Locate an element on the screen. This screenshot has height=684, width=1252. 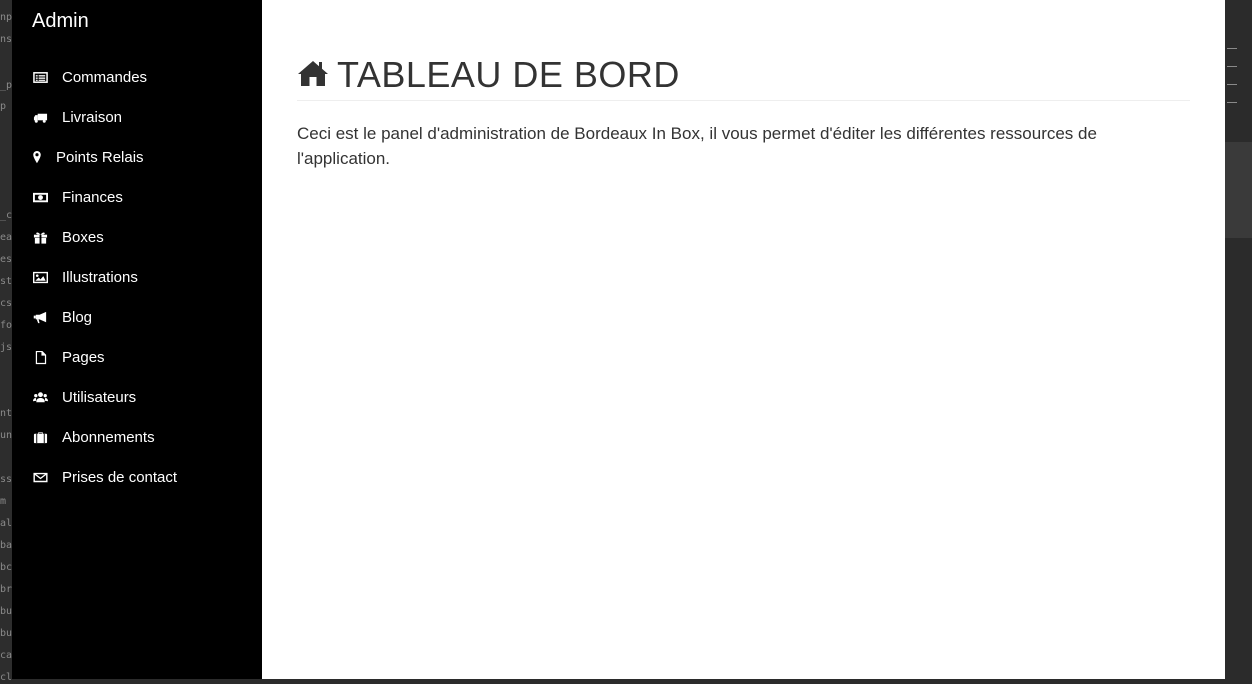
sidebar-item-utilisateurs: Utilisateurs is located at coordinates (137, 397).